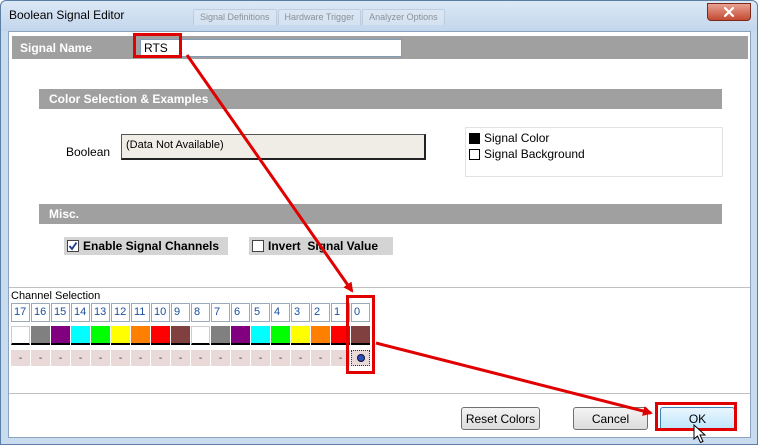  Describe the element at coordinates (273, 147) in the screenshot. I see `boolean-preview: (Data Not Available)` at that location.